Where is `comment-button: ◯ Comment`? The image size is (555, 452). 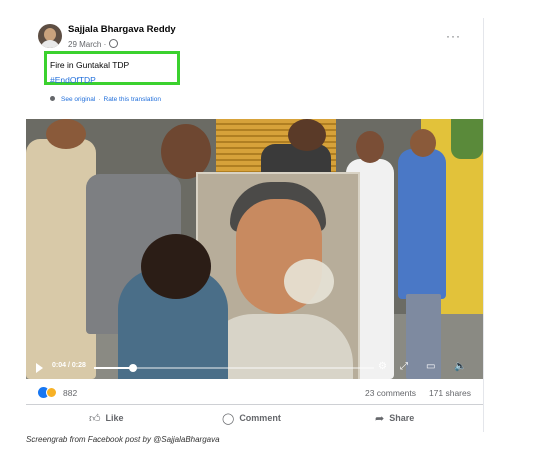 comment-button: ◯ Comment is located at coordinates (251, 418).